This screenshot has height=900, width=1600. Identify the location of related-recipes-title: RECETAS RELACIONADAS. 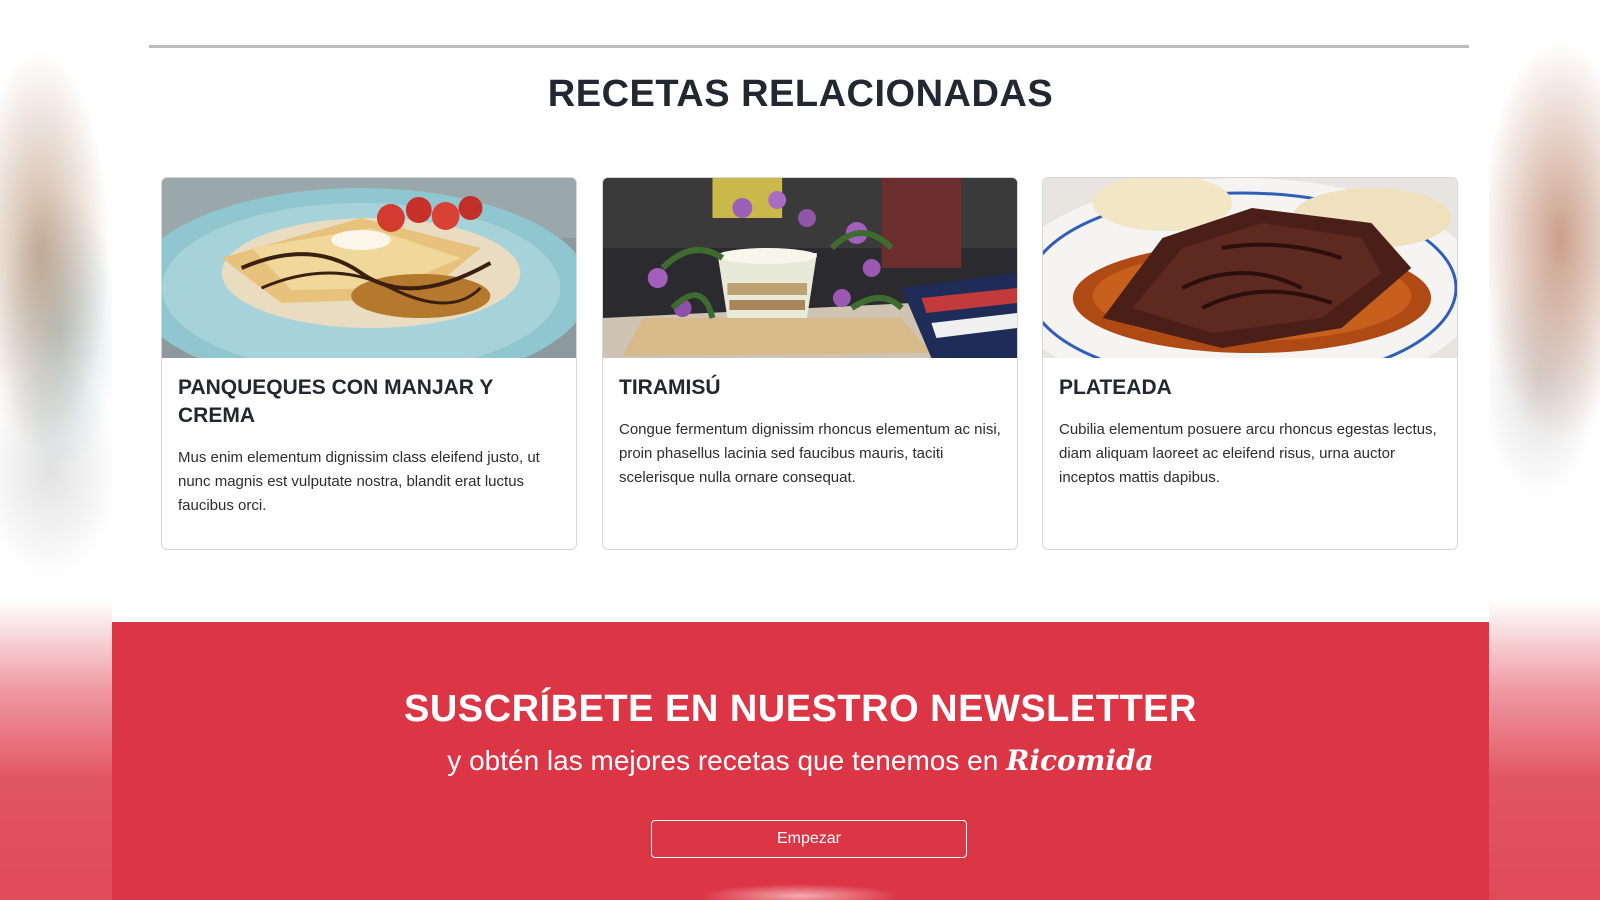
(800, 94).